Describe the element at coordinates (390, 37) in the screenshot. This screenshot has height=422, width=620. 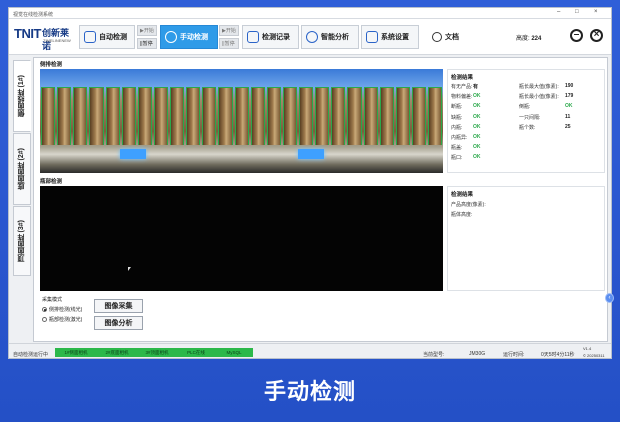
I see `nav-settings: 系统设置` at that location.